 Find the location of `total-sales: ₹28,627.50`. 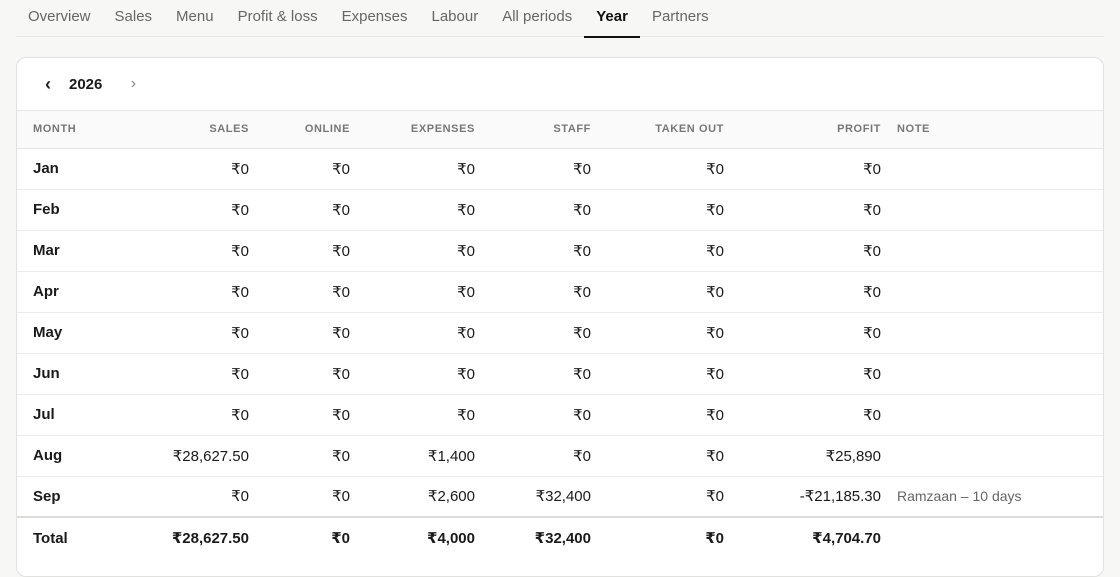

total-sales: ₹28,627.50 is located at coordinates (210, 538).